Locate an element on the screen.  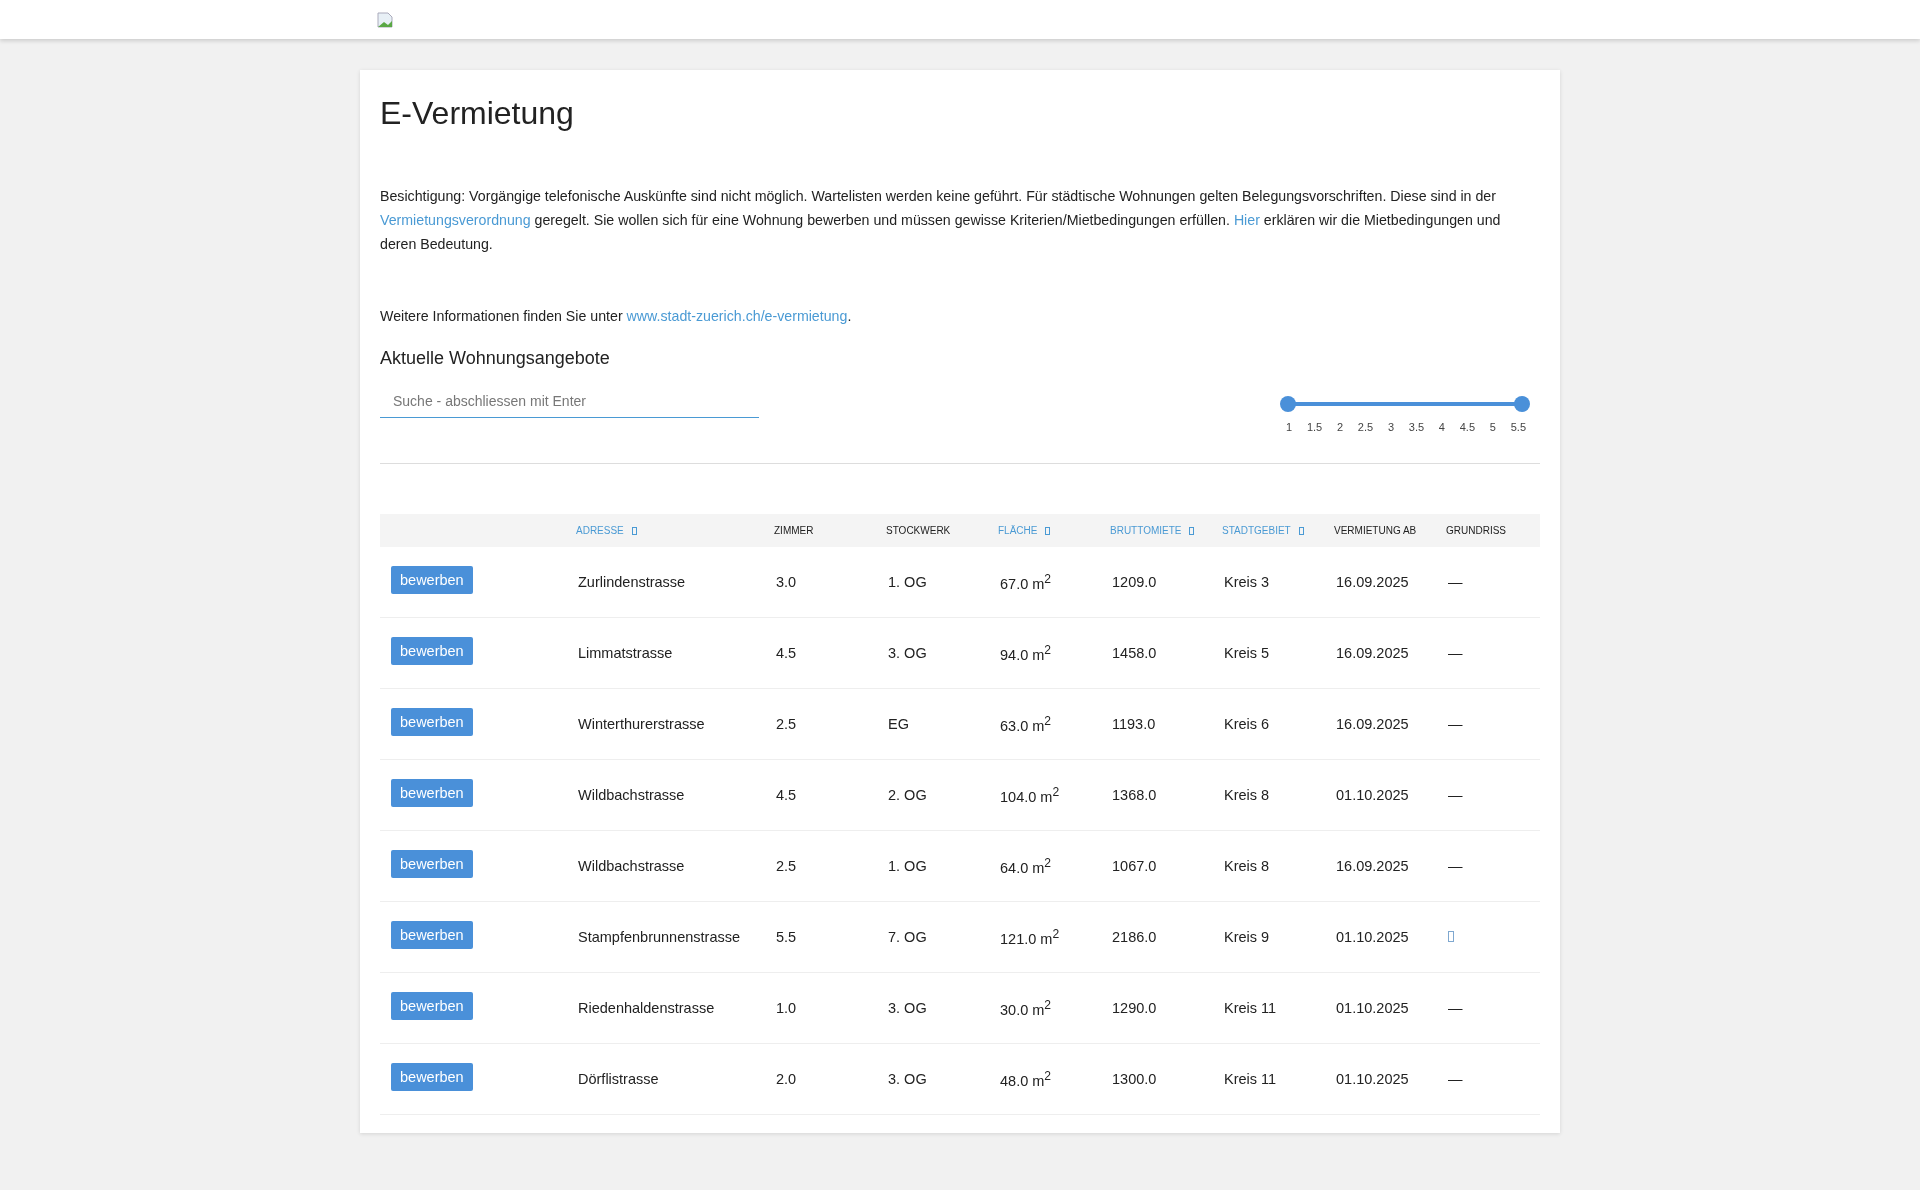
district-cell: Kreis 3 is located at coordinates (1247, 582).